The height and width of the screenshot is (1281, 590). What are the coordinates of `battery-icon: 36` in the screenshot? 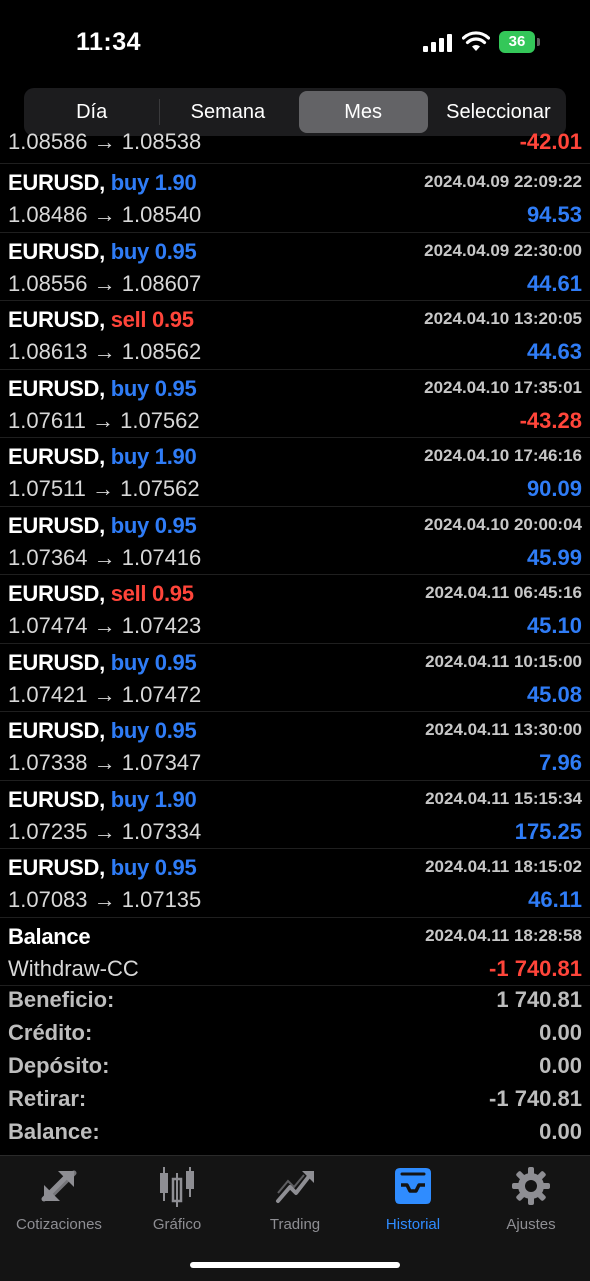 It's located at (517, 42).